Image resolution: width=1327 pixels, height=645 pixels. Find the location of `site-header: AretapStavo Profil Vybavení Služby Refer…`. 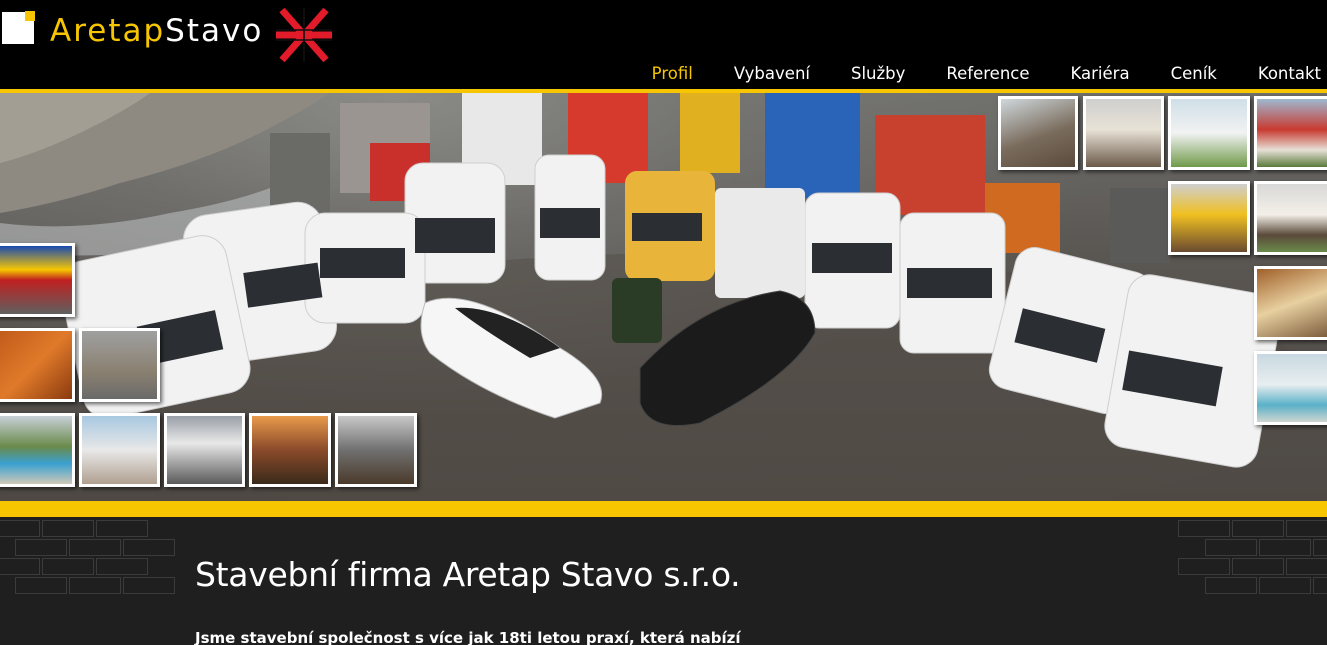

site-header: AretapStavo Profil Vybavení Služby Refer… is located at coordinates (663, 44).